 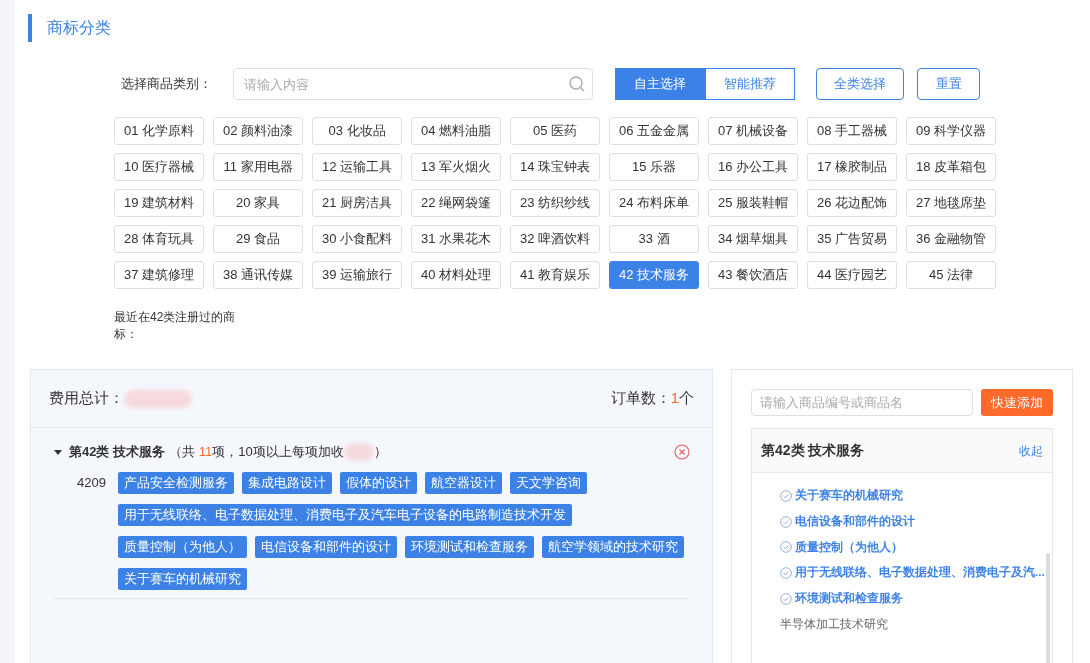 What do you see at coordinates (1031, 450) in the screenshot?
I see `collapse-link: 收起` at bounding box center [1031, 450].